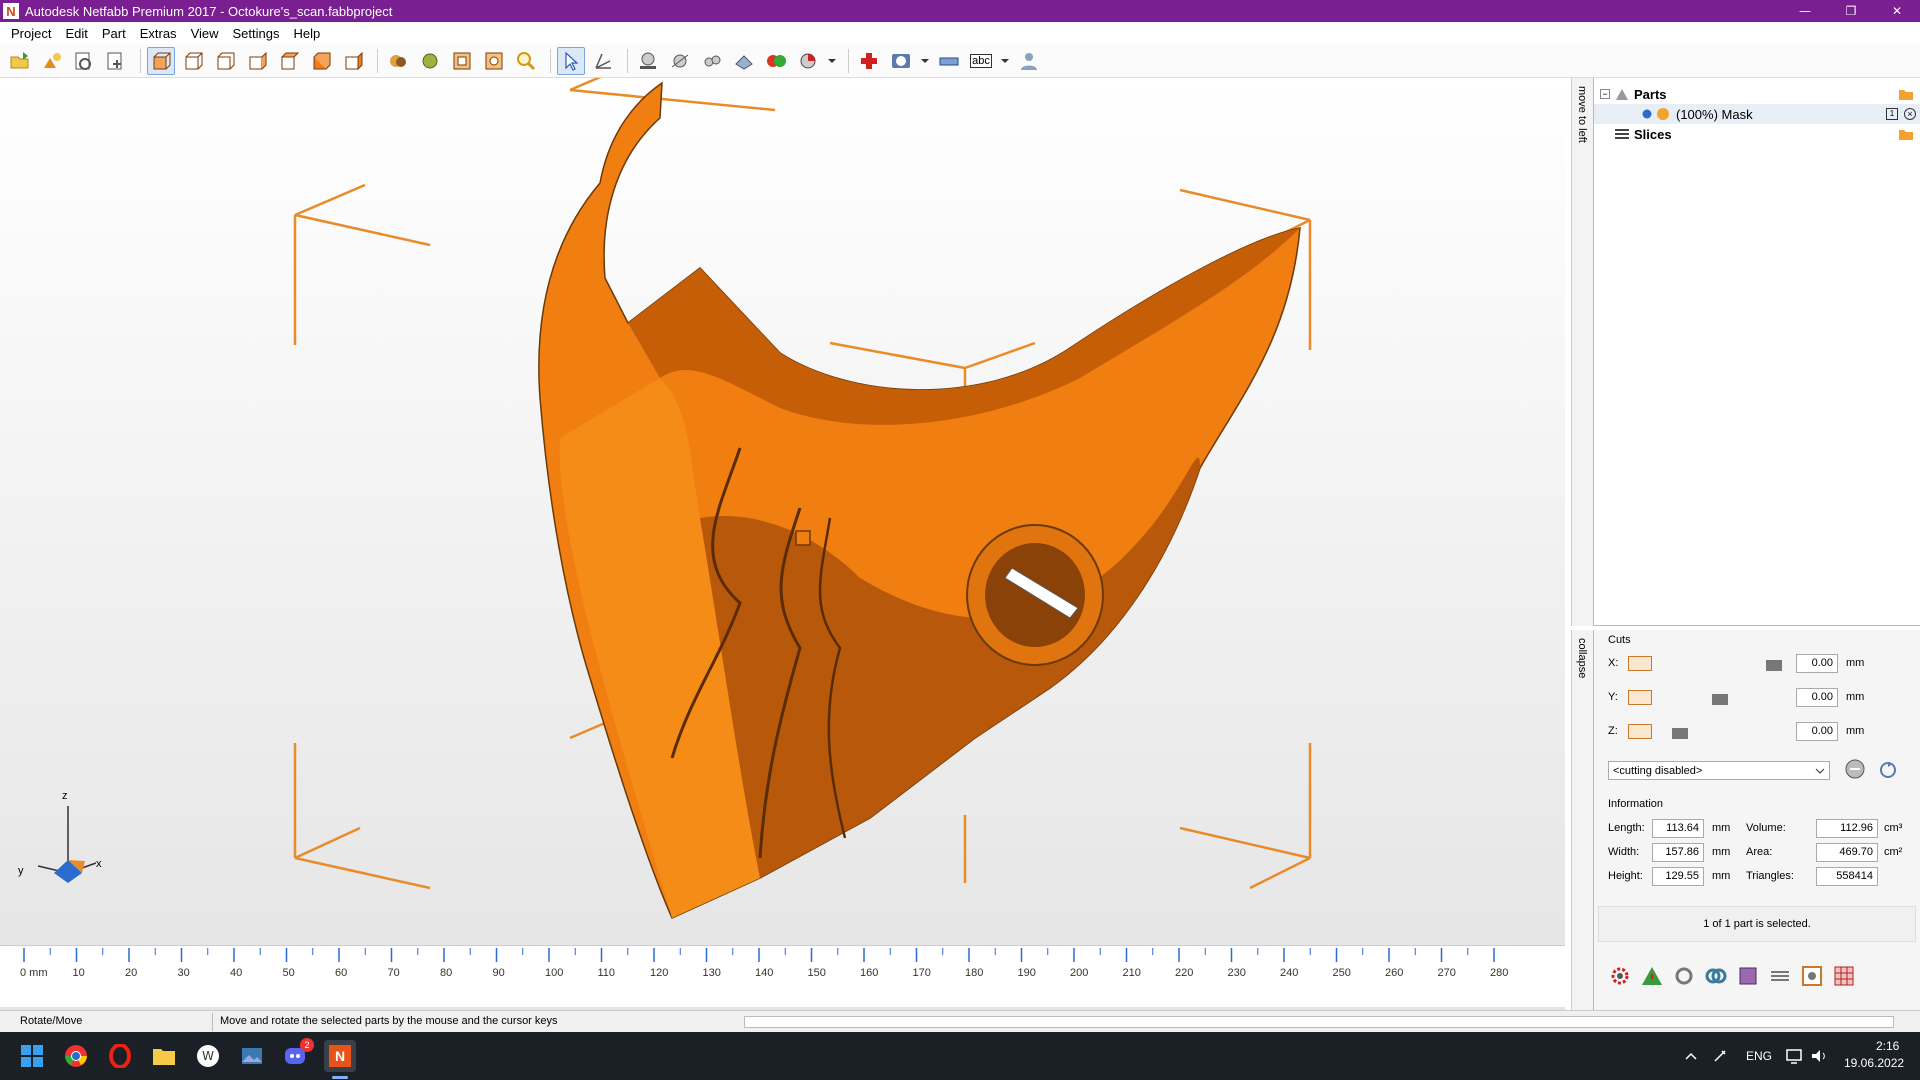  I want to click on cut-z-toggle, so click(1640, 731).